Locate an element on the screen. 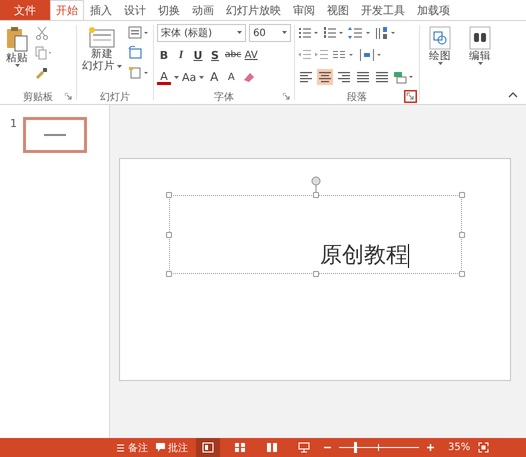  new-slide-button: 新建 幻灯片 is located at coordinates (102, 57).